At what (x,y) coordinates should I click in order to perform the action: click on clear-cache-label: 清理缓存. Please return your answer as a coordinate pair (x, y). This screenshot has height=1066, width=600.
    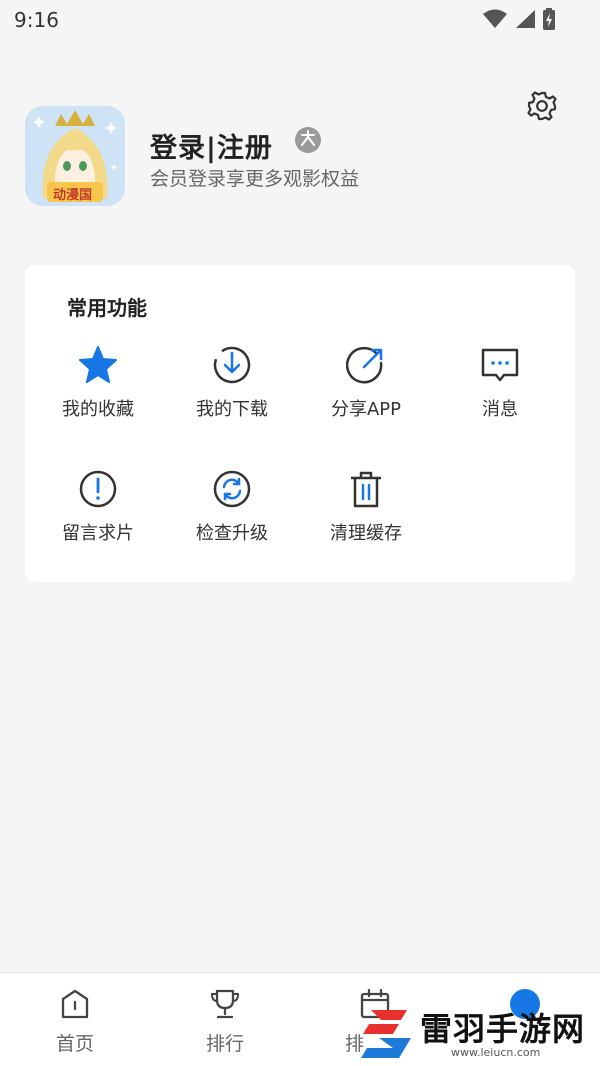
    Looking at the image, I should click on (366, 533).